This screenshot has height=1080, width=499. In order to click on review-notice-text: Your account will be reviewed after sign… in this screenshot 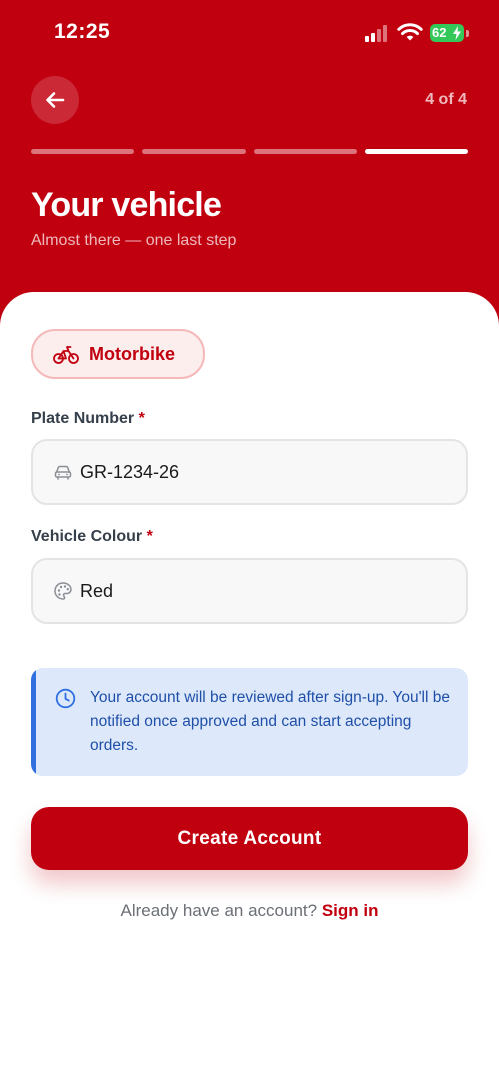, I will do `click(270, 721)`.